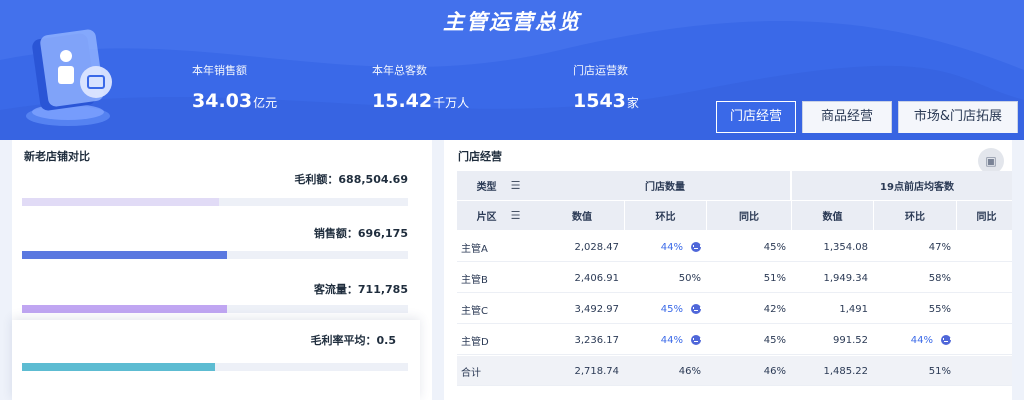  Describe the element at coordinates (596, 309) in the screenshot. I see `cell-value: 3,492.97` at that location.